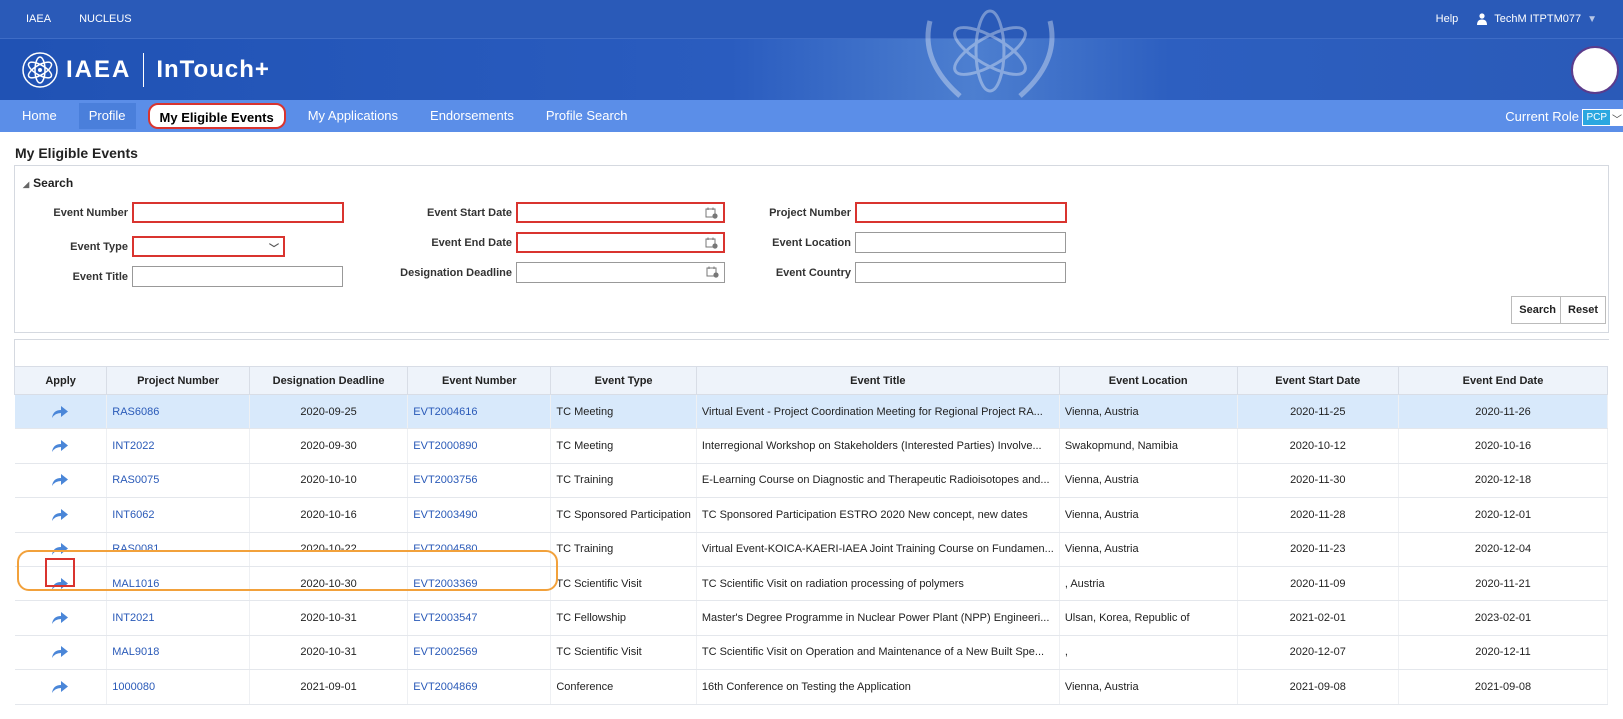  What do you see at coordinates (1447, 19) in the screenshot?
I see `help-link: Help` at bounding box center [1447, 19].